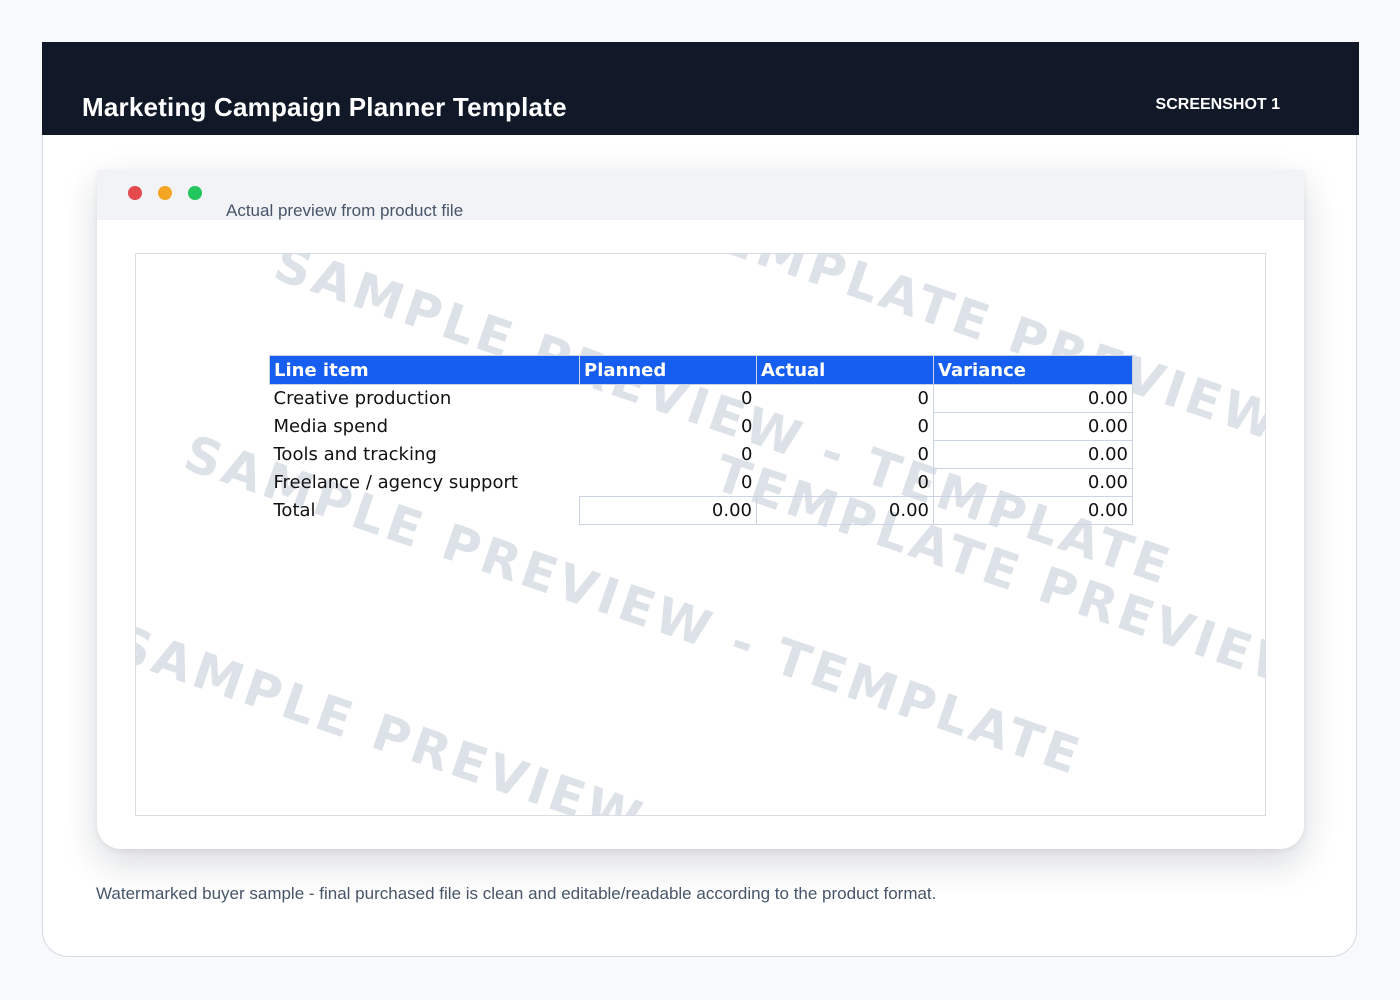 The height and width of the screenshot is (1000, 1400). Describe the element at coordinates (425, 399) in the screenshot. I see `cell-line-item: Creative production` at that location.